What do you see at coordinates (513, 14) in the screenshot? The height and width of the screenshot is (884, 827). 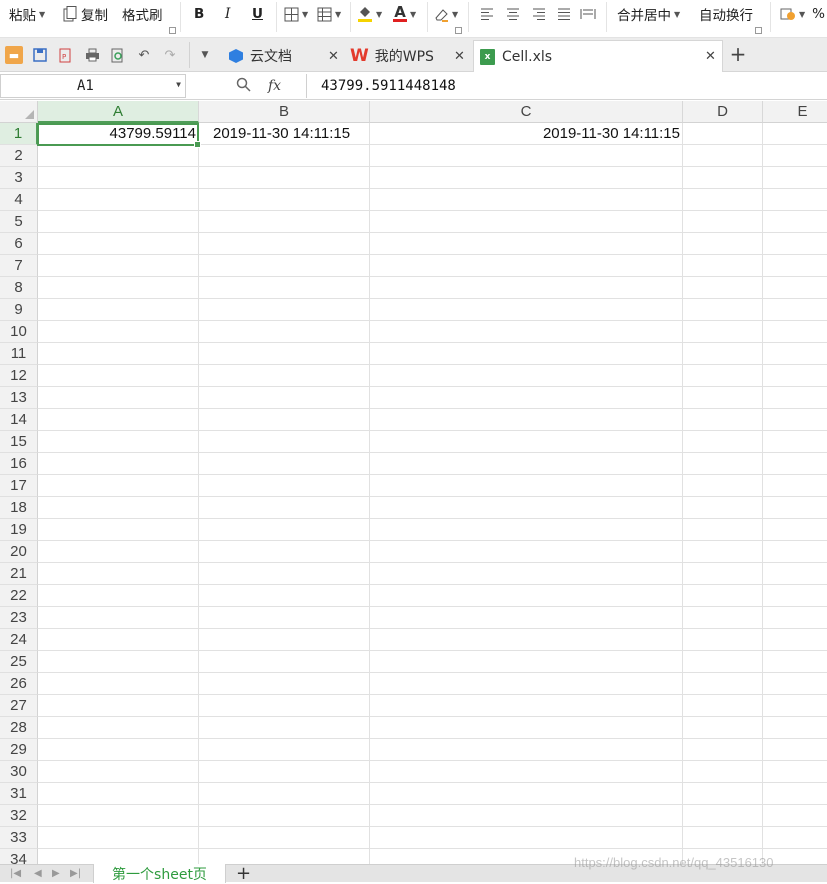 I see `align-center-button` at bounding box center [513, 14].